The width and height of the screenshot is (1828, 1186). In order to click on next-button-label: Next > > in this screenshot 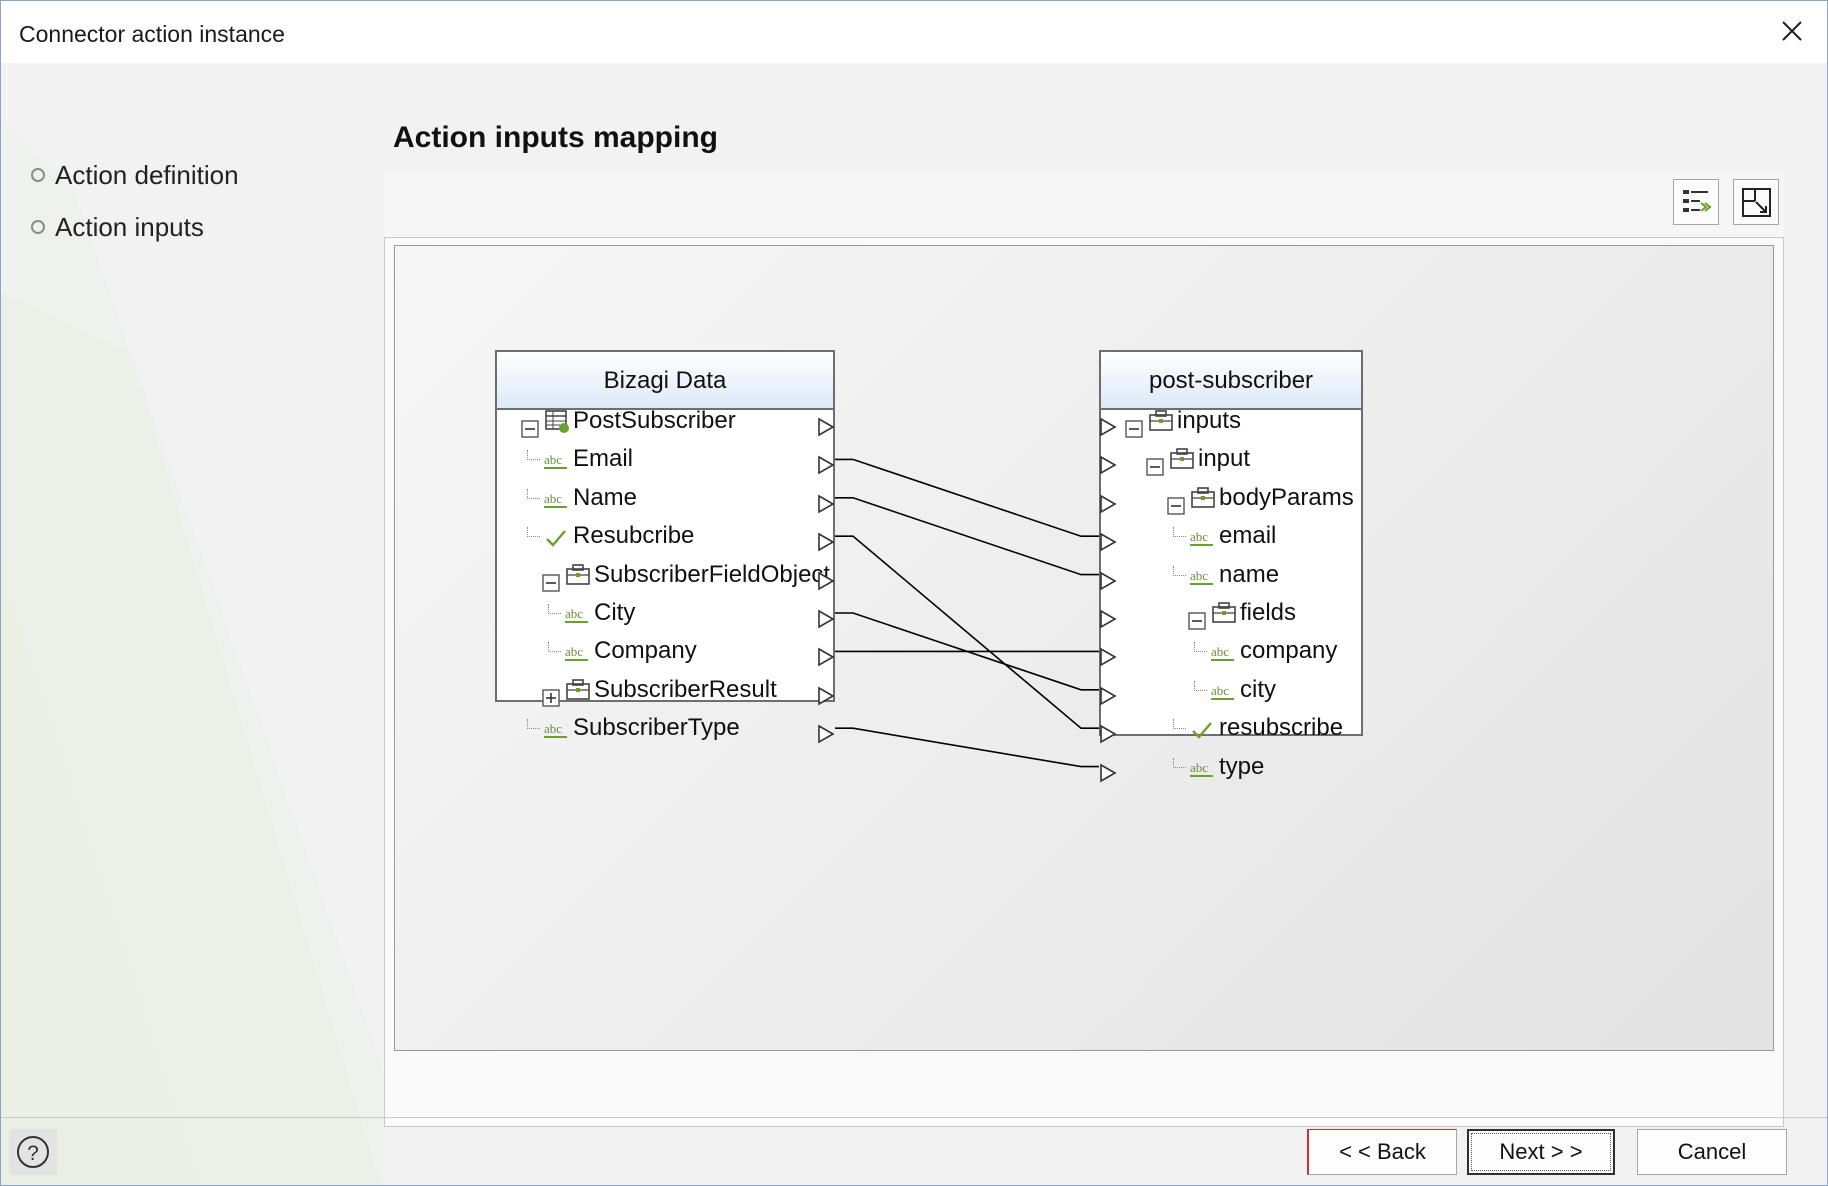, I will do `click(1541, 1152)`.